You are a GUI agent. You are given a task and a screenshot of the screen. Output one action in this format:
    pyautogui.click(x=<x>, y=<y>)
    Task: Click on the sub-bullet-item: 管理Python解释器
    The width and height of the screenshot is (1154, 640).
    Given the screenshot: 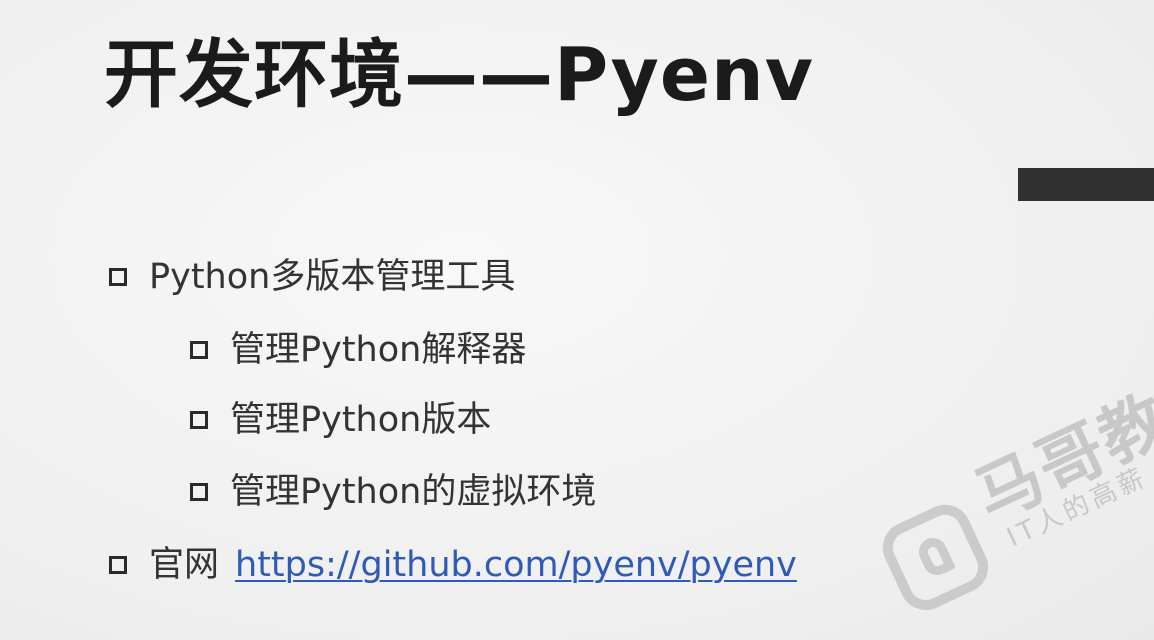 What is the action you would take?
    pyautogui.click(x=358, y=350)
    